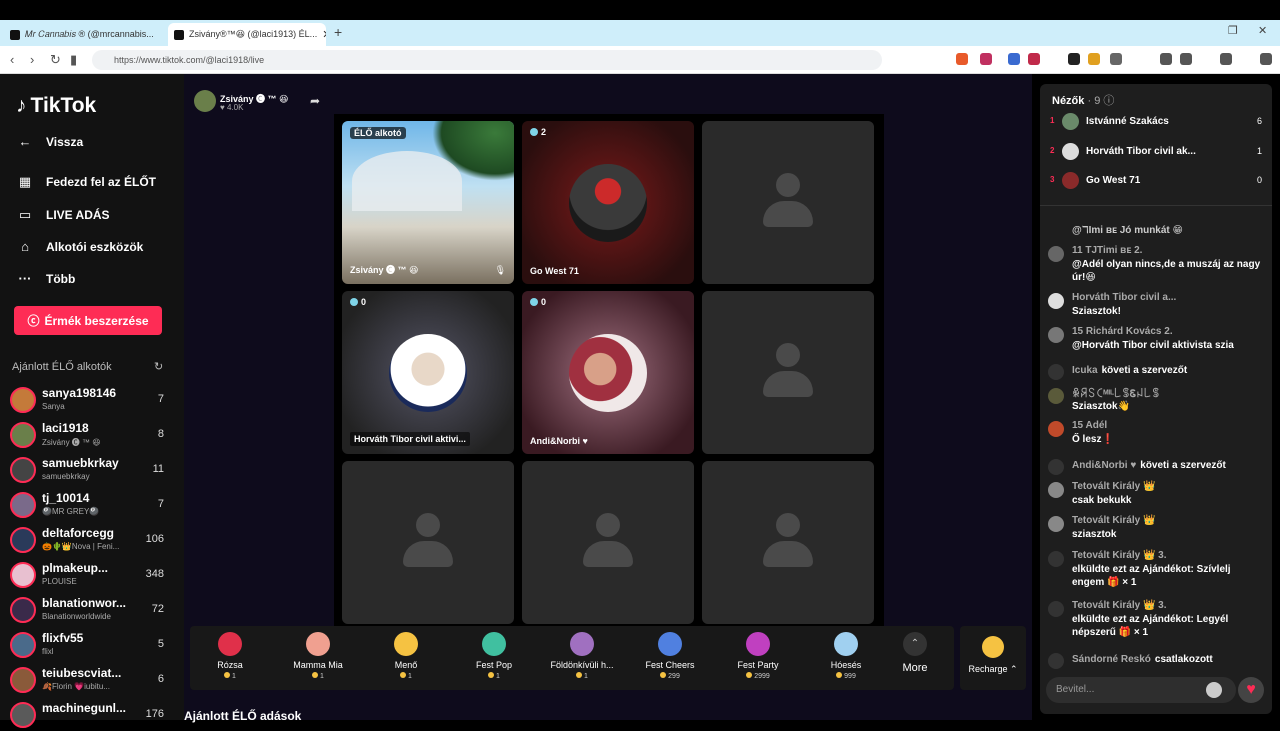 The height and width of the screenshot is (731, 1280). Describe the element at coordinates (12, 59) in the screenshot. I see `back-icon: ‹` at that location.